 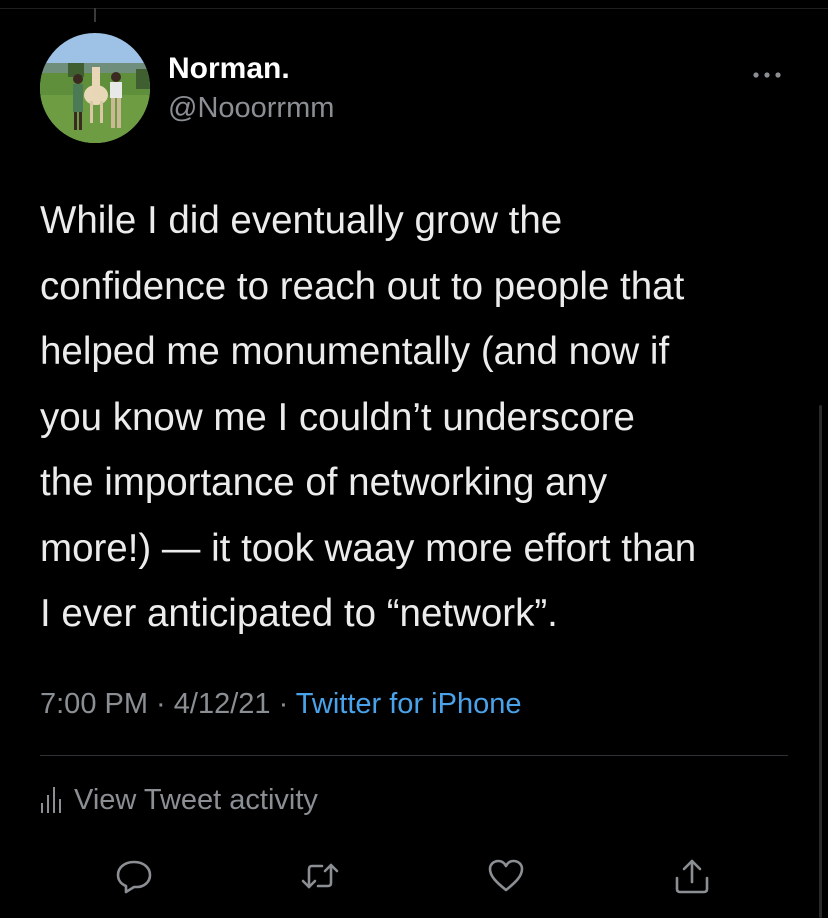 I want to click on top-divider, so click(x=414, y=8).